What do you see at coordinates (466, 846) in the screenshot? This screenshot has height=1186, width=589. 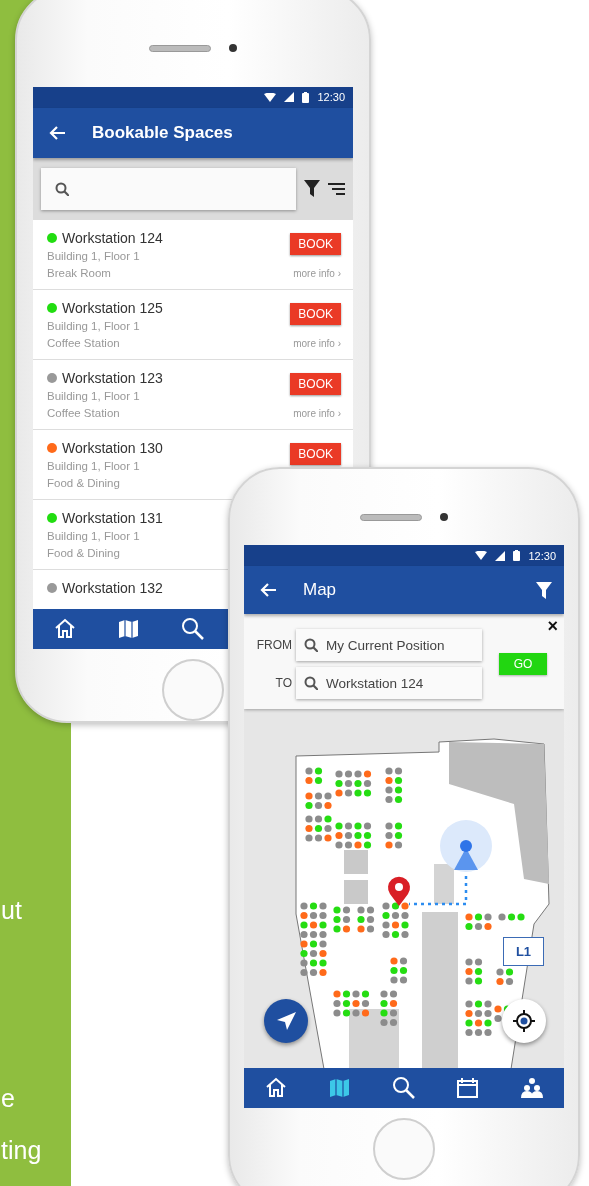 I see `location-beacon-icon` at bounding box center [466, 846].